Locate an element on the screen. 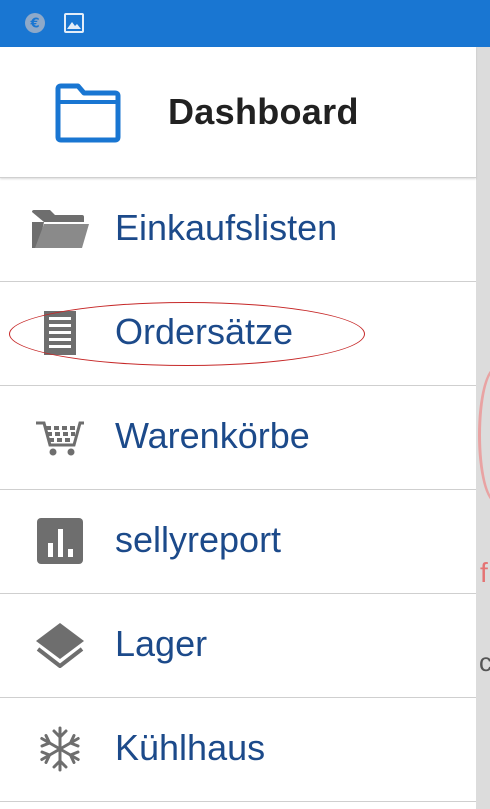 This screenshot has width=490, height=809. layers-icon is located at coordinates (60, 645).